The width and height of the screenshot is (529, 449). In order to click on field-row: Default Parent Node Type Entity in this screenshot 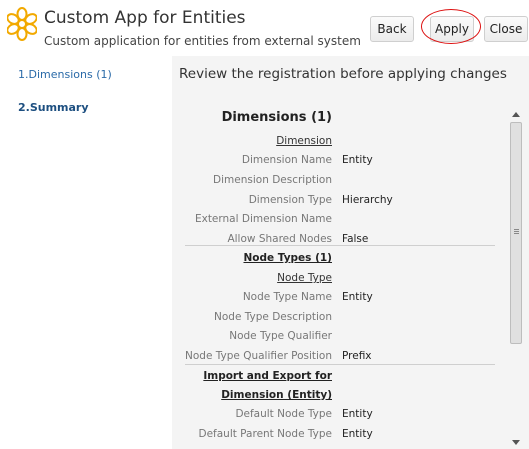, I will do `click(345, 435)`.